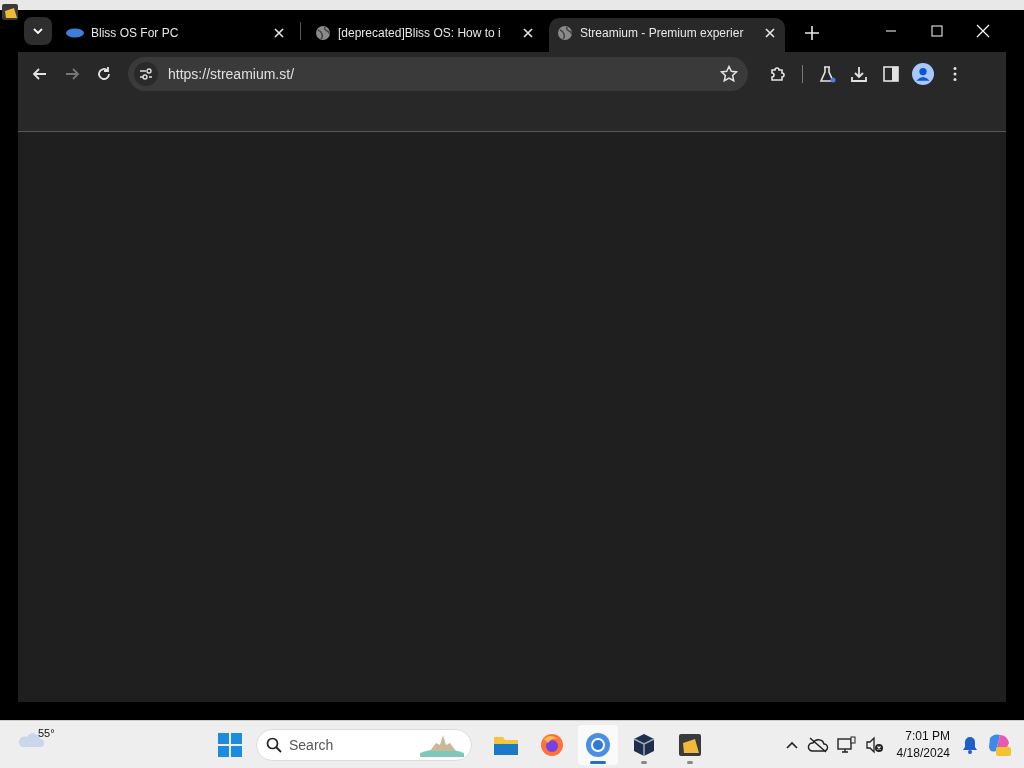 The width and height of the screenshot is (1024, 768). I want to click on tab-search-button, so click(38, 31).